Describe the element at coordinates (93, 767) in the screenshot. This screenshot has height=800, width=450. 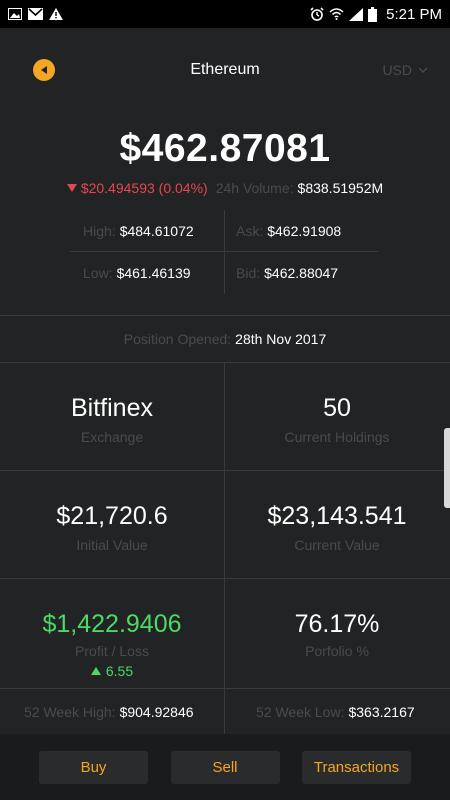
I see `buy-button: Buy` at that location.